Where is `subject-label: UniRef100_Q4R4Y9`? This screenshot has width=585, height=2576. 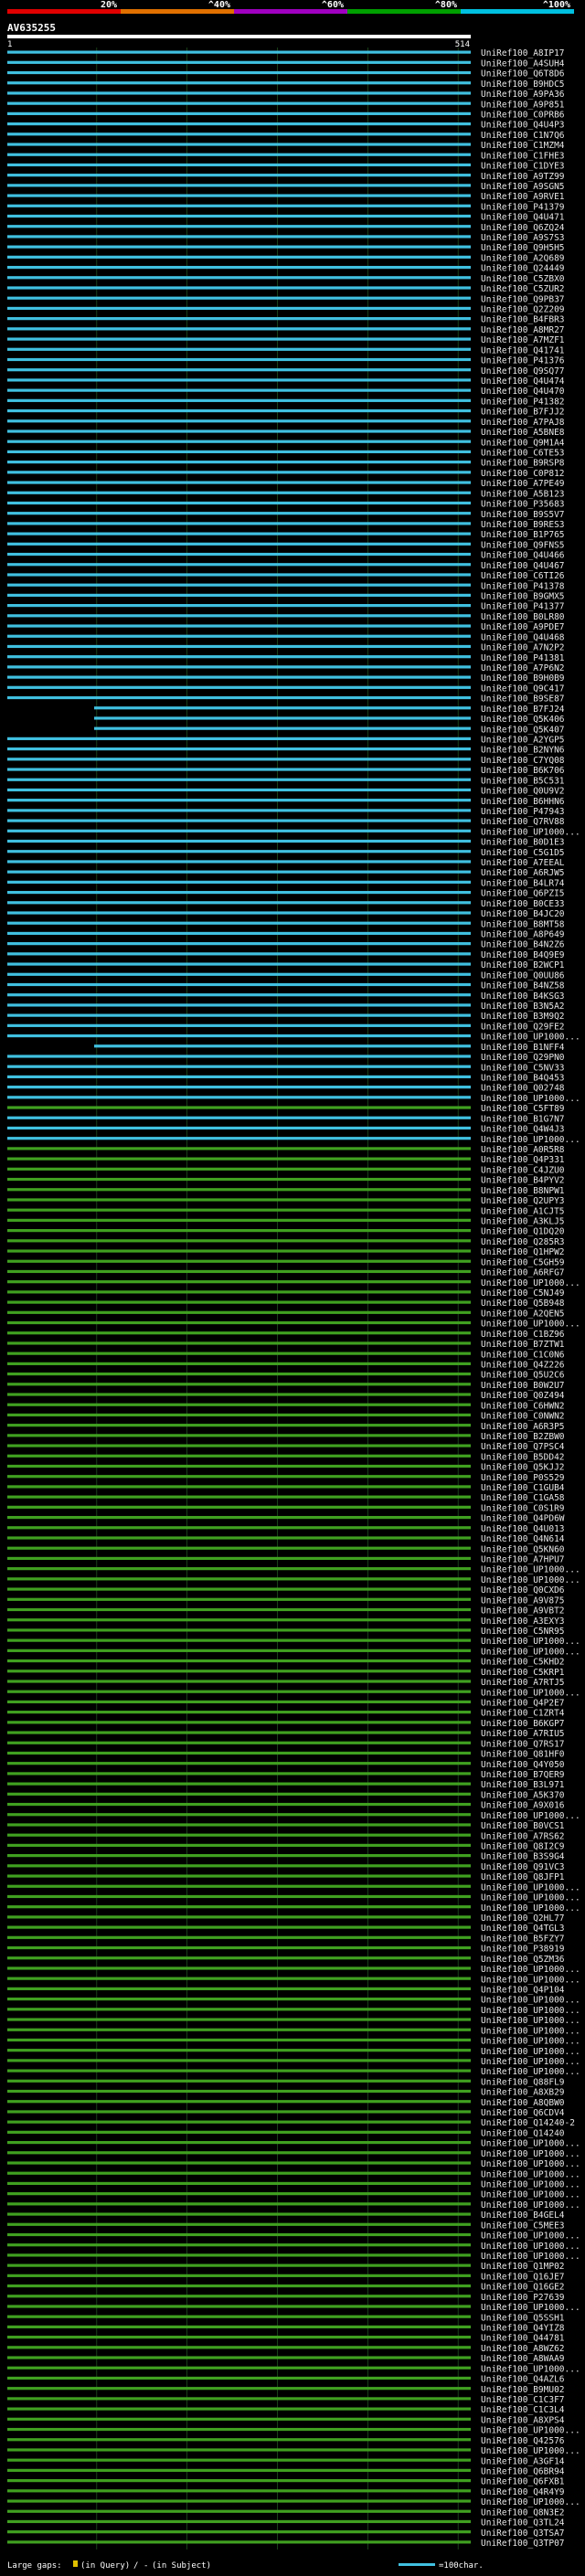
subject-label: UniRef100_Q4R4Y9 is located at coordinates (523, 2492).